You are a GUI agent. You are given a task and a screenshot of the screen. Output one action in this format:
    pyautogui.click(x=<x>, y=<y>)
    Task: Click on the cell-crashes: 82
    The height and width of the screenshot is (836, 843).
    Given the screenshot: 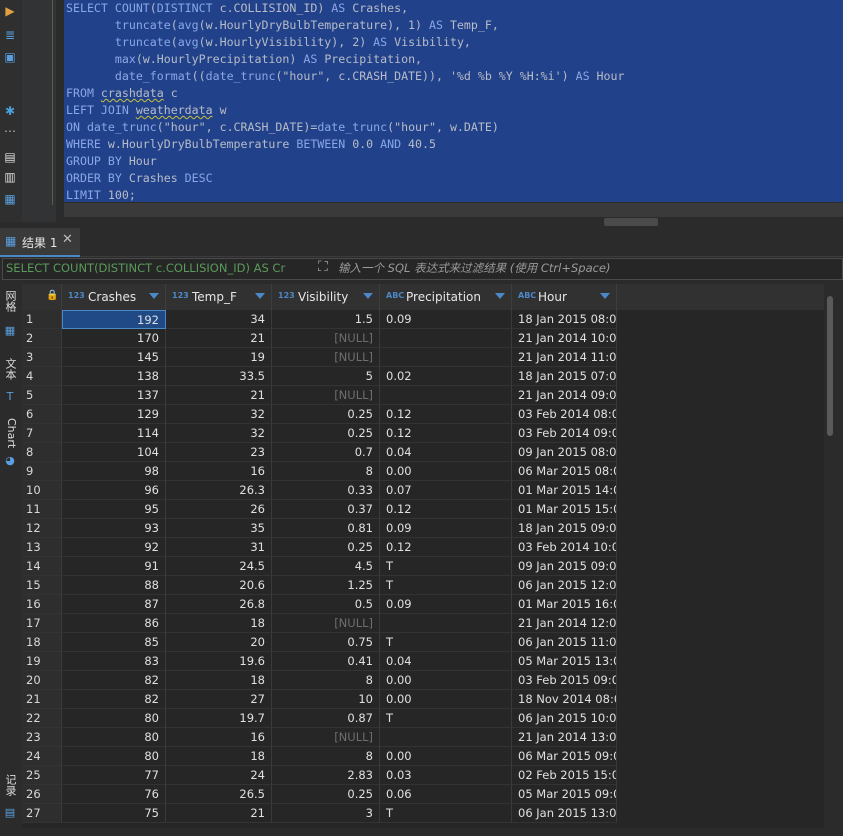 What is the action you would take?
    pyautogui.click(x=114, y=680)
    